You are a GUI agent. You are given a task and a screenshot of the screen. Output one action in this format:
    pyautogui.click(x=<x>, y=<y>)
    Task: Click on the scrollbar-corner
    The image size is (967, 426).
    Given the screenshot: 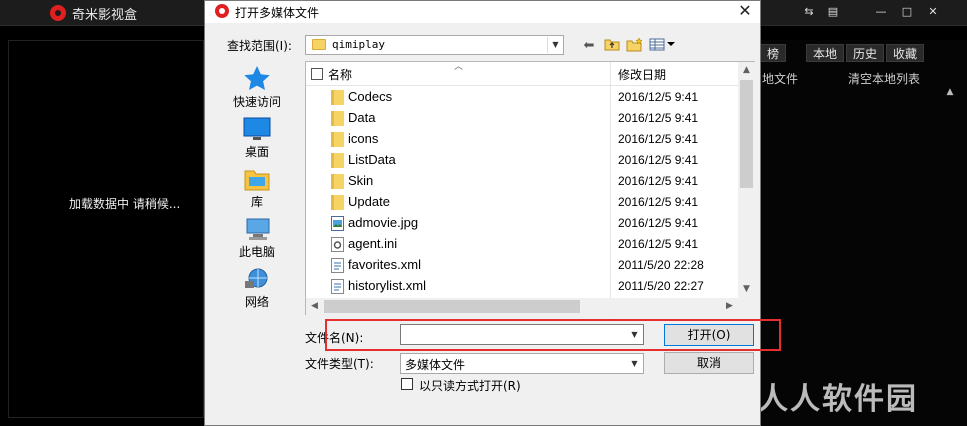 What is the action you would take?
    pyautogui.click(x=746, y=306)
    